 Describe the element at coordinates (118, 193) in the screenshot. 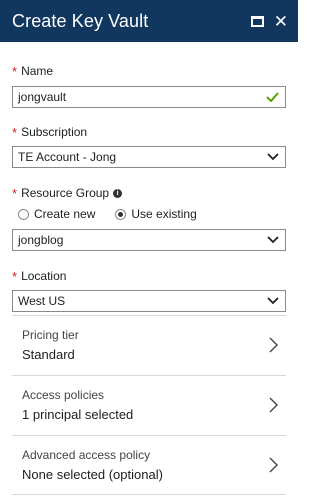

I see `info-icon: i` at that location.